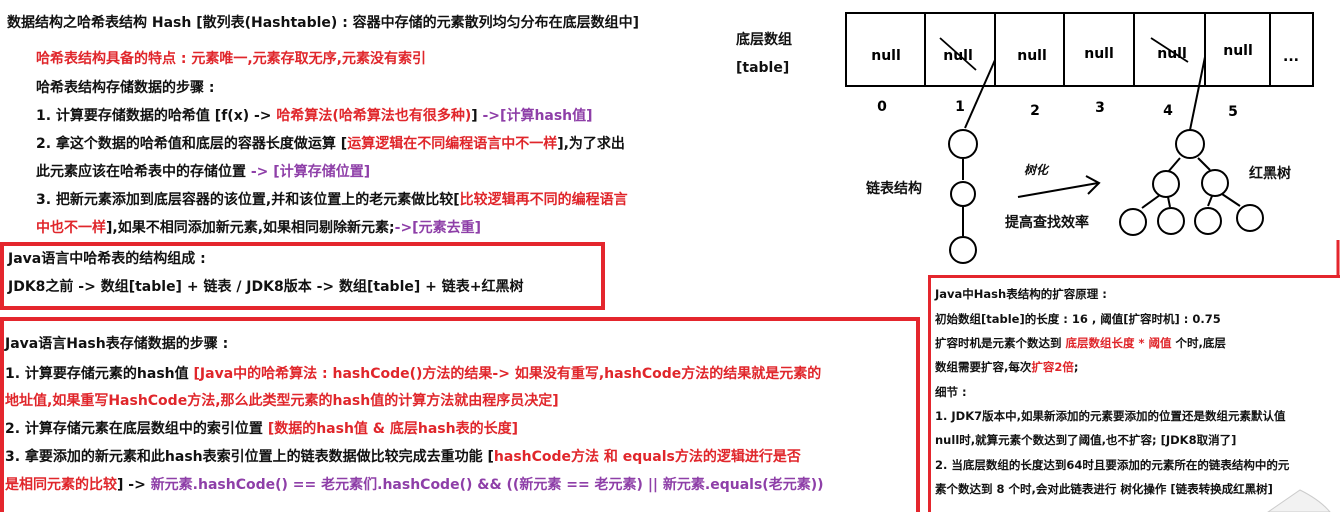  Describe the element at coordinates (1035, 111) in the screenshot. I see `array-index-2: 2` at that location.